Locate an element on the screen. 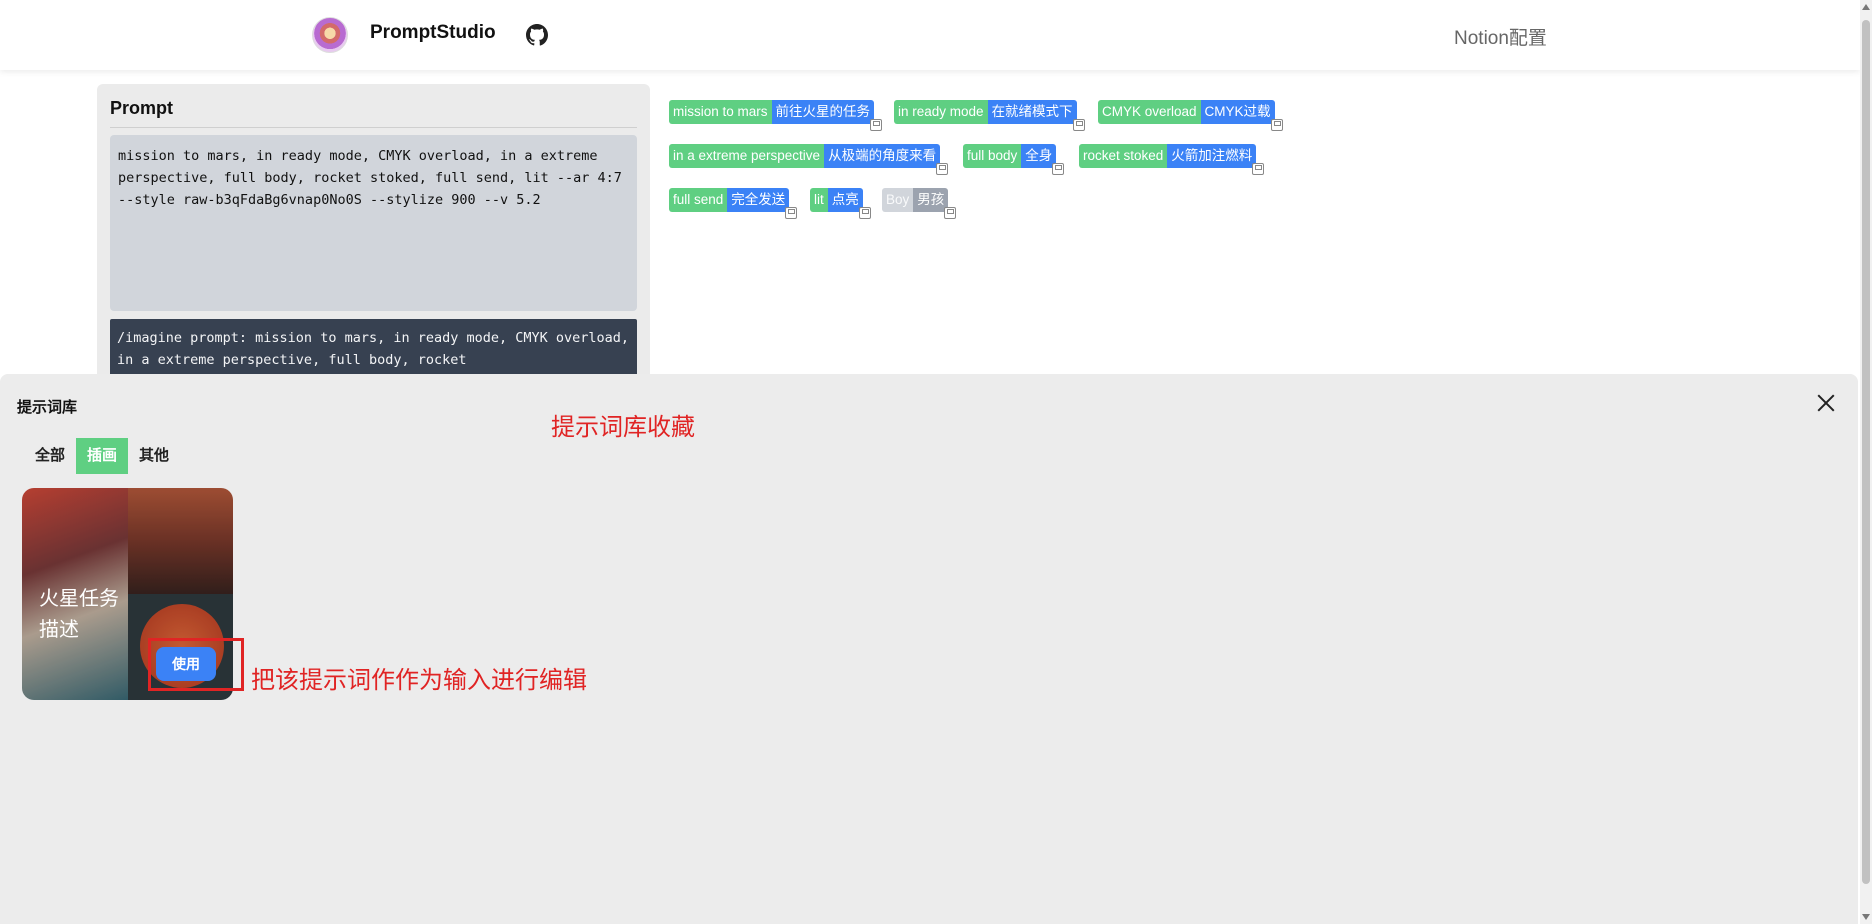 This screenshot has height=924, width=1872. tag-chinese: 全身 is located at coordinates (1039, 156).